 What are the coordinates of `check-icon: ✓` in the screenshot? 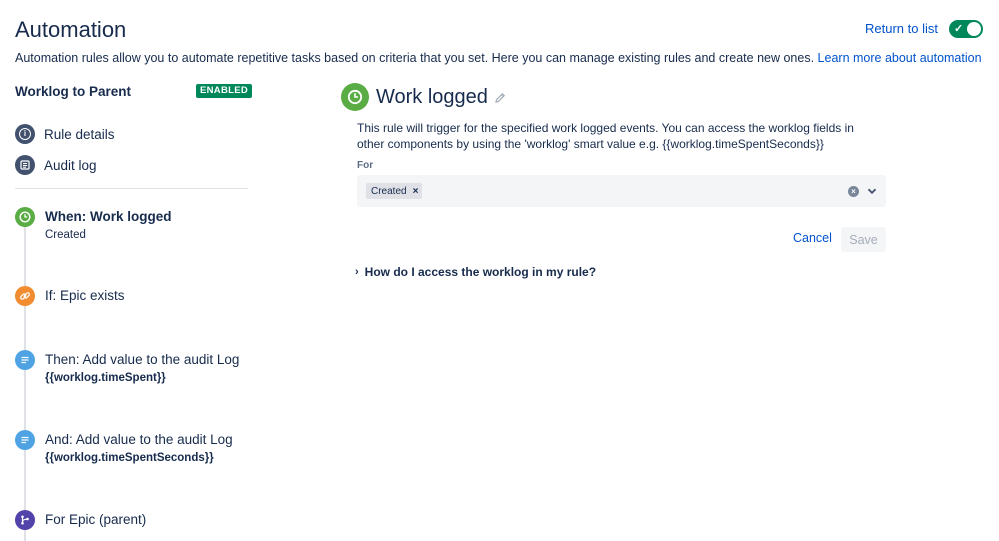 It's located at (959, 29).